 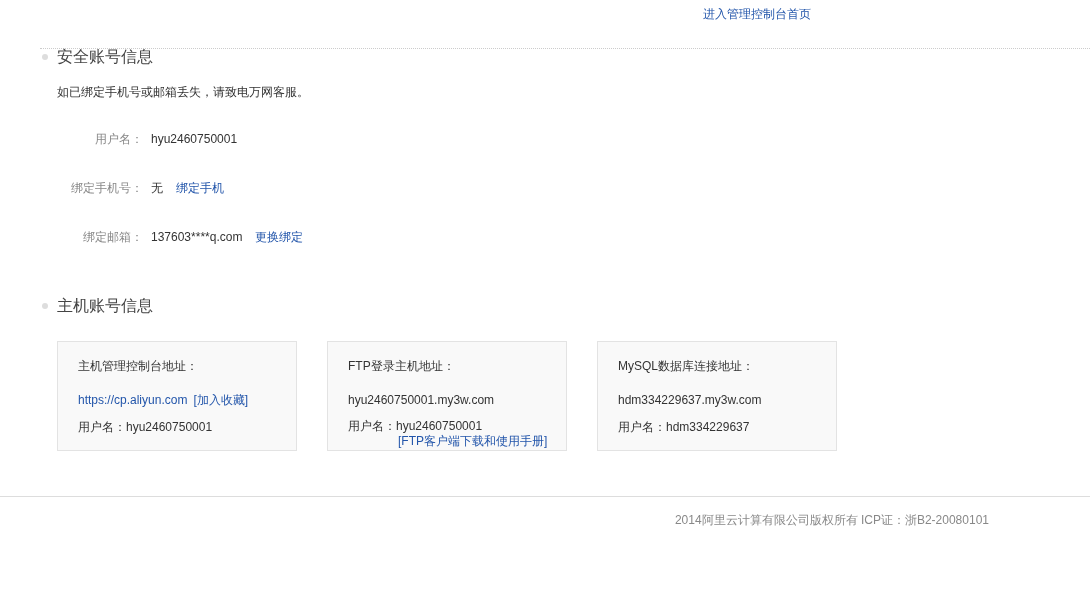 What do you see at coordinates (221, 401) in the screenshot?
I see `bookmark-link: [加入收藏]` at bounding box center [221, 401].